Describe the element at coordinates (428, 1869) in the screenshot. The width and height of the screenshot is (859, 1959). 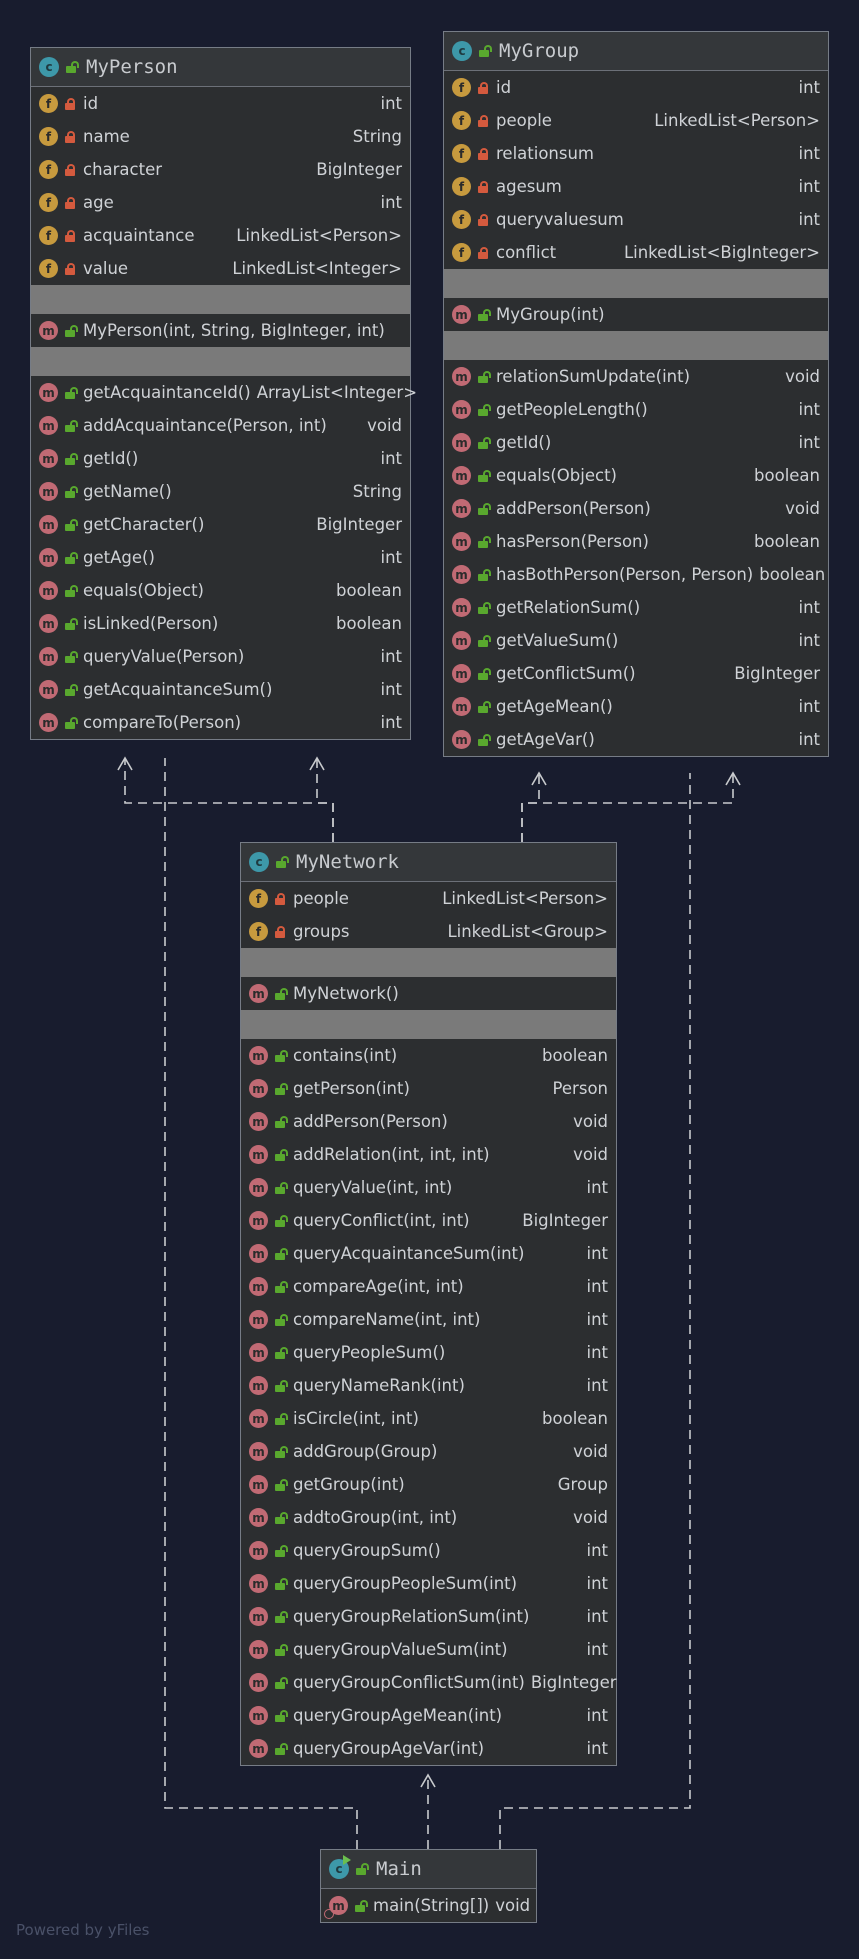
I see `class-header: c Main` at that location.